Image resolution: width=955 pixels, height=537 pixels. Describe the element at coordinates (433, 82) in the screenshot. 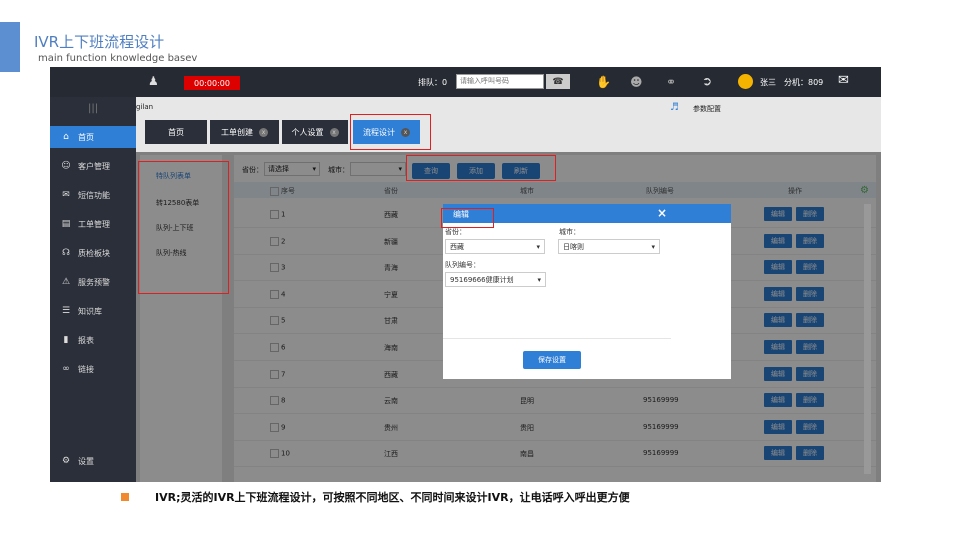

I see `queue-count: 排队：0` at that location.